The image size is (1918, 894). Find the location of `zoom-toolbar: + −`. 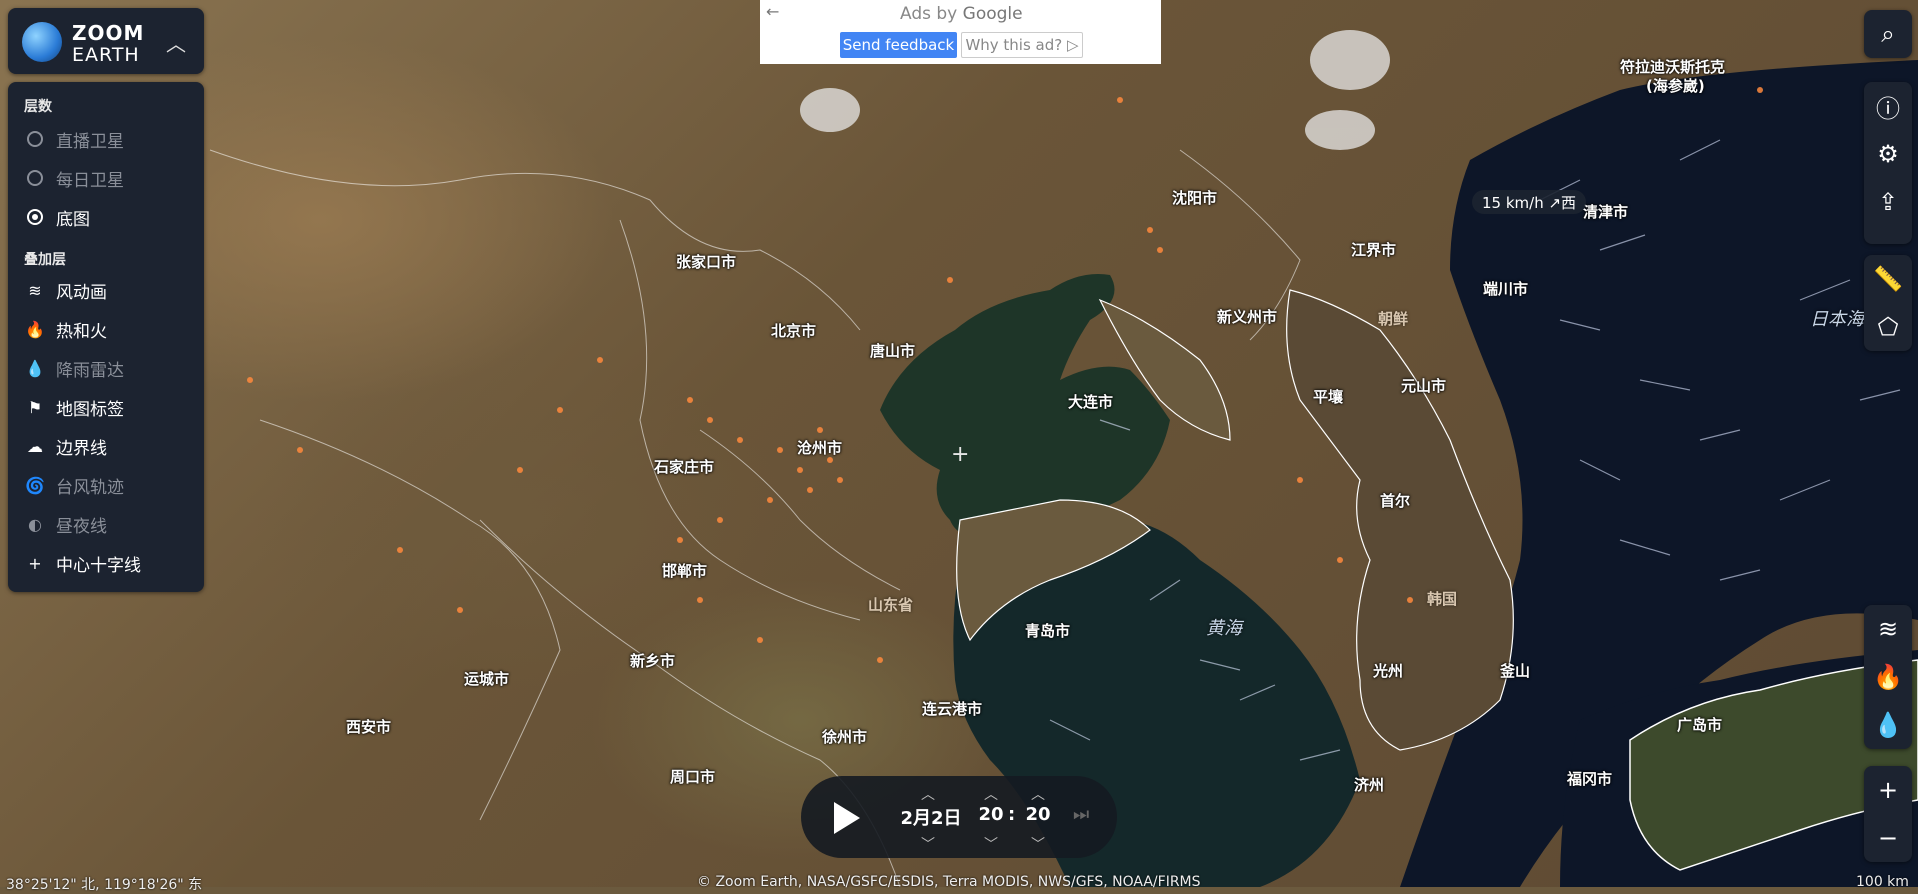

zoom-toolbar: + − is located at coordinates (1888, 814).